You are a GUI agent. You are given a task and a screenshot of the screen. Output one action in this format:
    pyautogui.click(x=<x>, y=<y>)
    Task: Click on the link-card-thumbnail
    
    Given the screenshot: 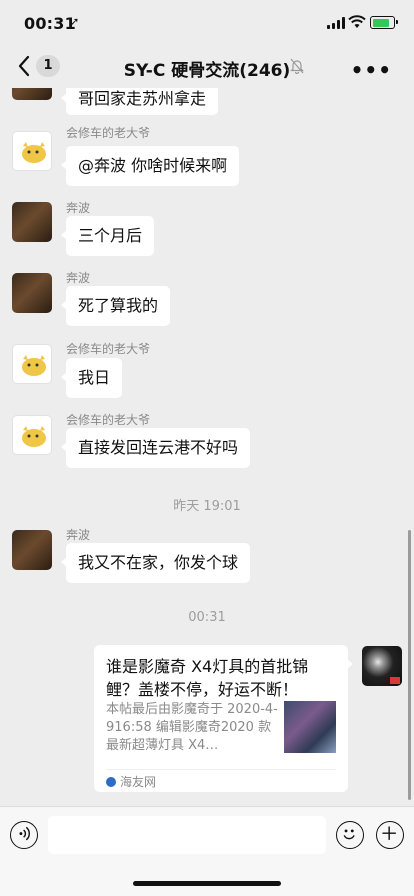 What is the action you would take?
    pyautogui.click(x=310, y=727)
    